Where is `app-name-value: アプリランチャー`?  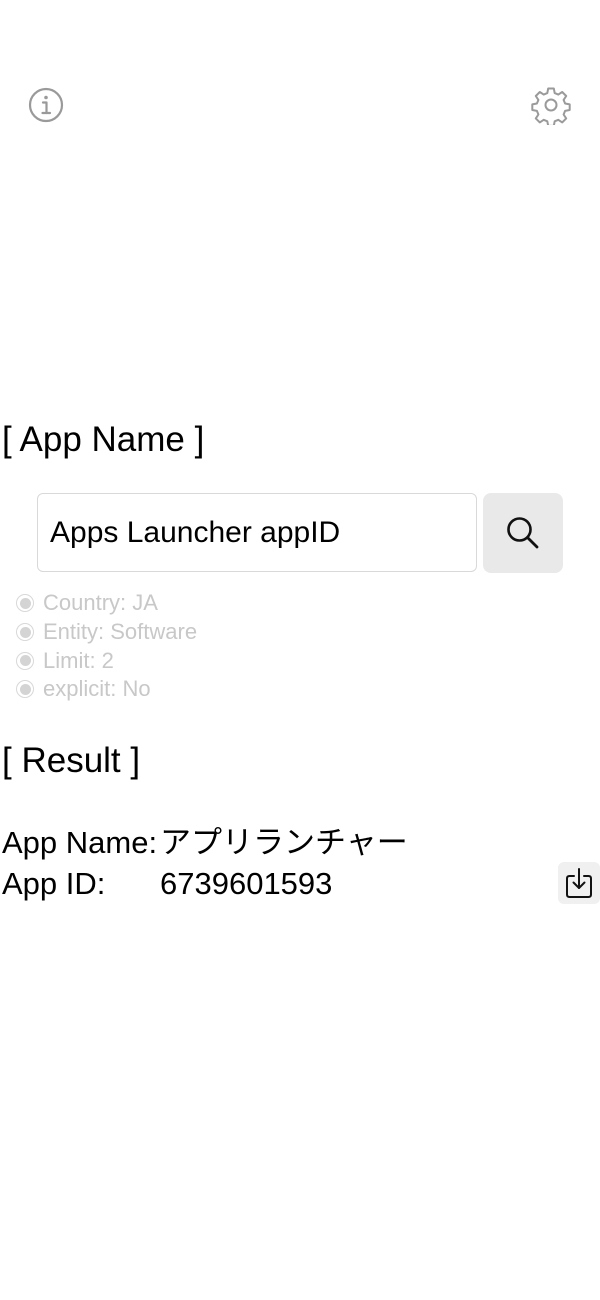
app-name-value: アプリランチャー is located at coordinates (284, 842).